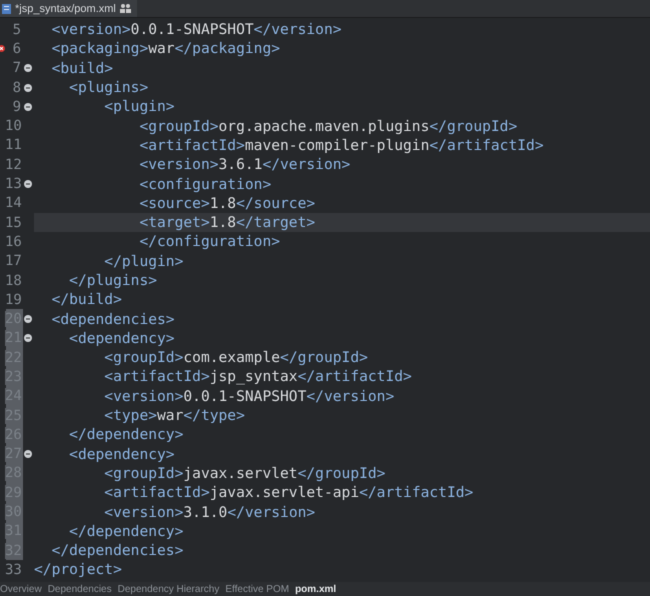 The height and width of the screenshot is (596, 650). Describe the element at coordinates (13, 570) in the screenshot. I see `line-number: 33` at that location.